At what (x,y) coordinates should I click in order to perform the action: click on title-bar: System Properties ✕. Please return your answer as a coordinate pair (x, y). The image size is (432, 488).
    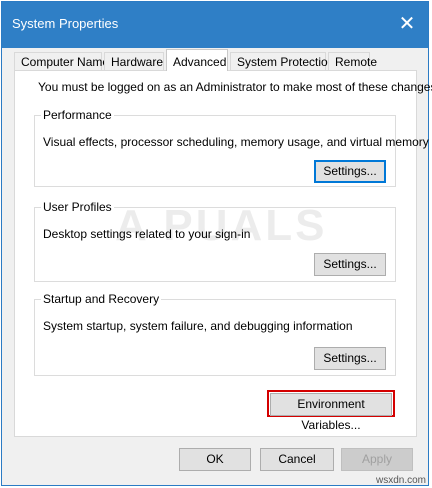
    Looking at the image, I should click on (215, 25).